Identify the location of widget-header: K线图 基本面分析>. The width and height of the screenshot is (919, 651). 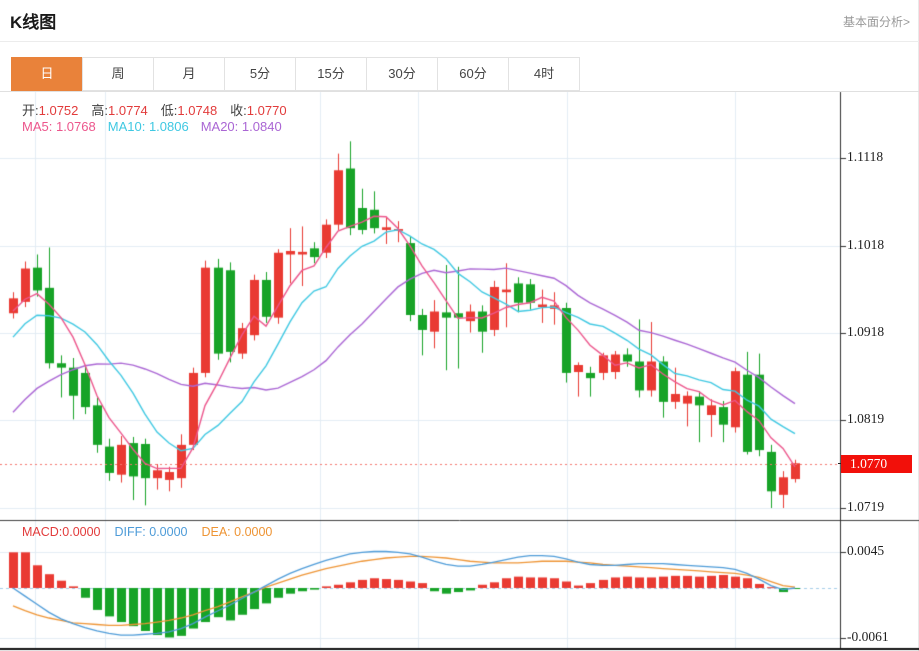
(459, 21).